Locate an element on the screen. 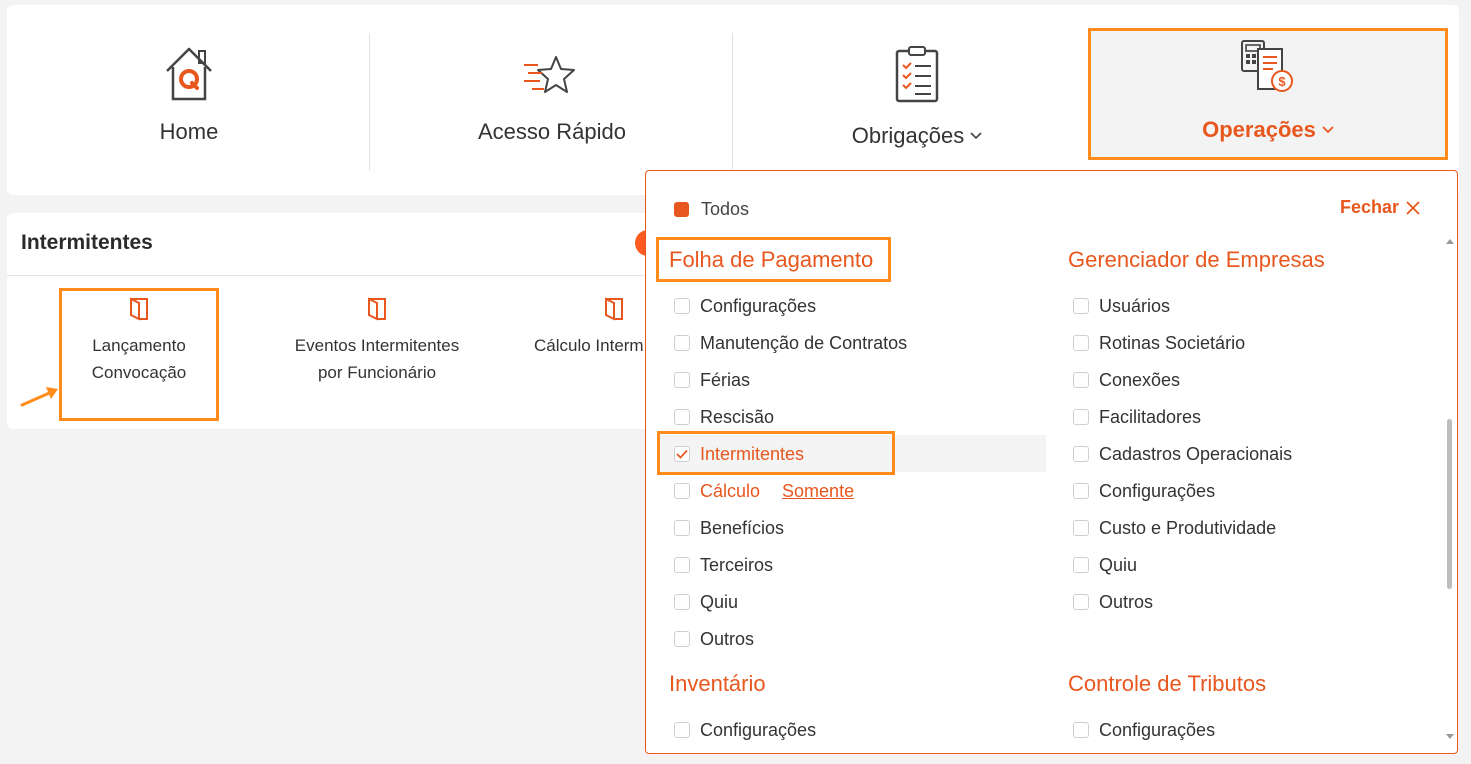 Image resolution: width=1471 pixels, height=764 pixels. tile-lancamento-convocacao: Lançamento Convocação is located at coordinates (139, 337).